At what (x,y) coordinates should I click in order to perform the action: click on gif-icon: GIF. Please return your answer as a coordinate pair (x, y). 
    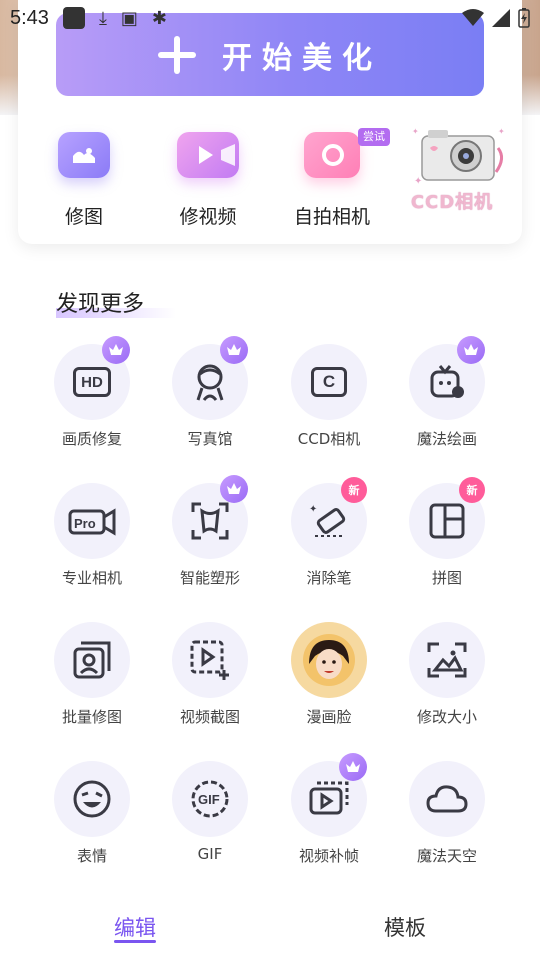
    Looking at the image, I should click on (210, 799).